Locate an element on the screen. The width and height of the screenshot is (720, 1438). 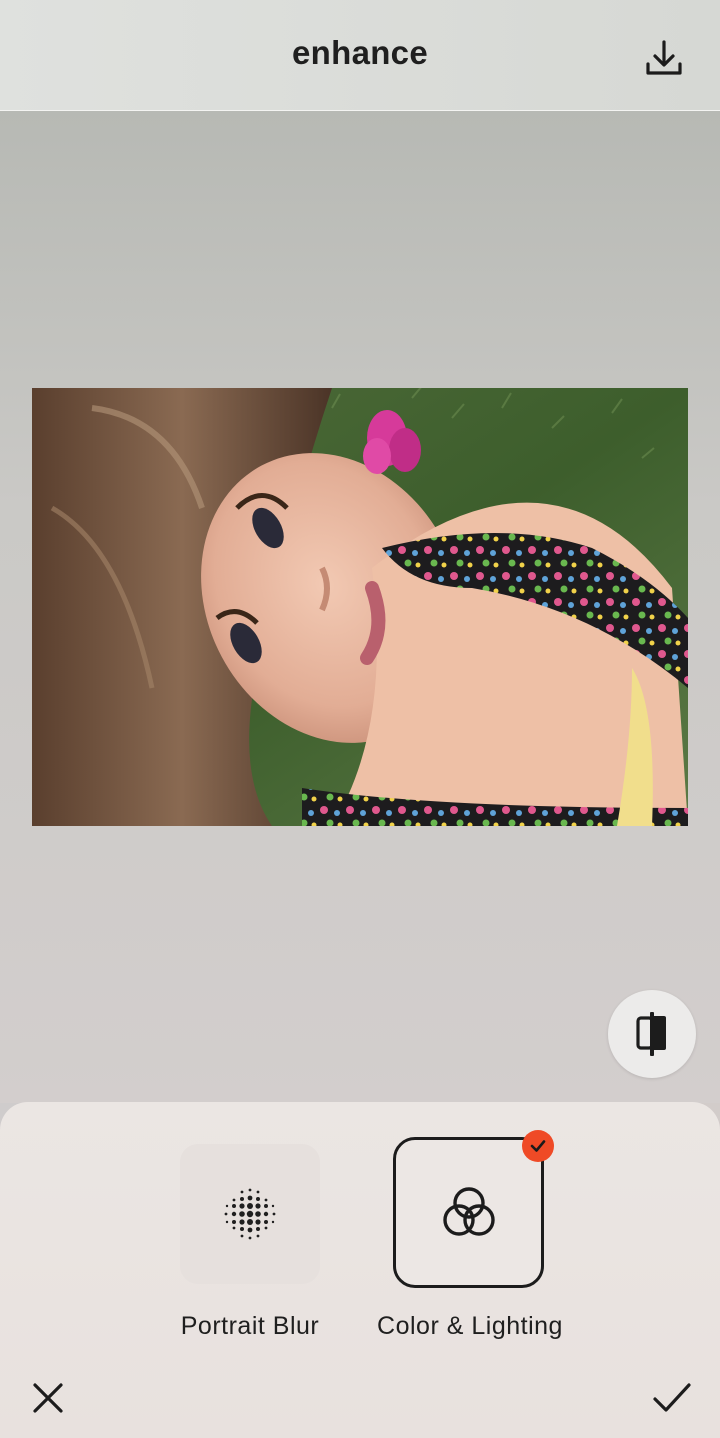
close-icon is located at coordinates (48, 1398).